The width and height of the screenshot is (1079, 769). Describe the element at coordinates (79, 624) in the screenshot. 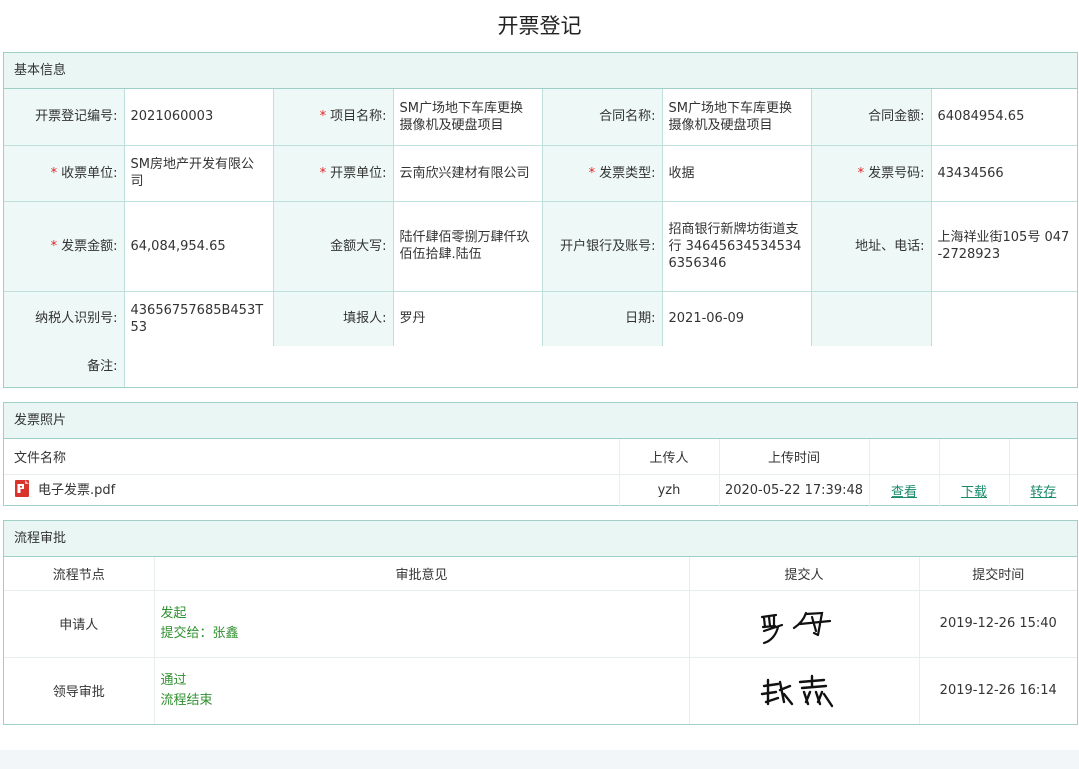

I see `flow-node: 申请人` at that location.